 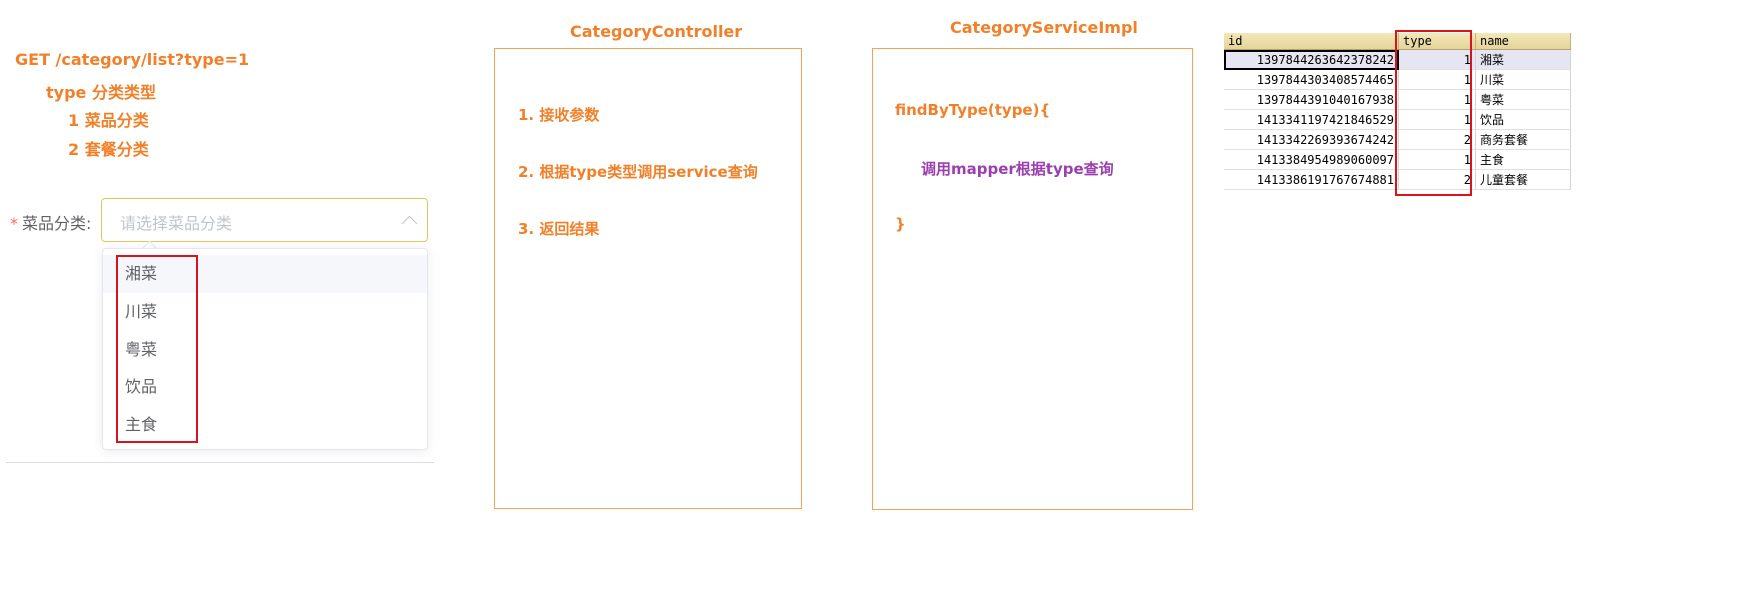 What do you see at coordinates (14, 223) in the screenshot?
I see `required-mark: *` at bounding box center [14, 223].